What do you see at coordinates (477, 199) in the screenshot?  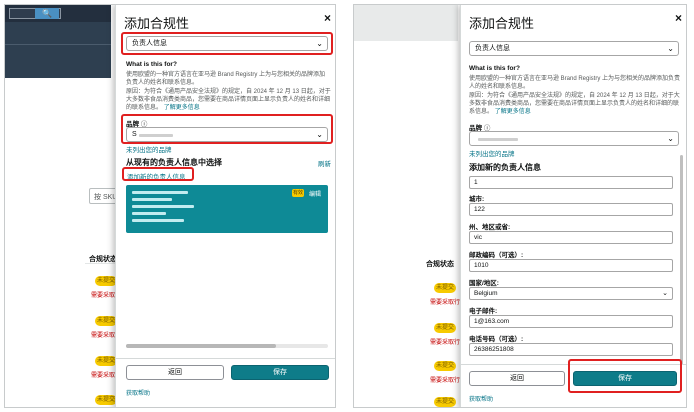 I see `city-label: 城市:` at bounding box center [477, 199].